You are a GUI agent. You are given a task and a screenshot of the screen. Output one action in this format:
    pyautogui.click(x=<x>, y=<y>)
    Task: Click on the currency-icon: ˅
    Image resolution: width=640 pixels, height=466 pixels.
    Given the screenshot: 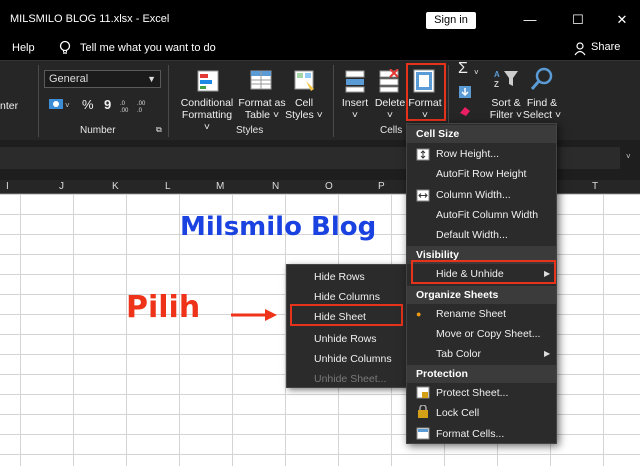 What is the action you would take?
    pyautogui.click(x=60, y=104)
    